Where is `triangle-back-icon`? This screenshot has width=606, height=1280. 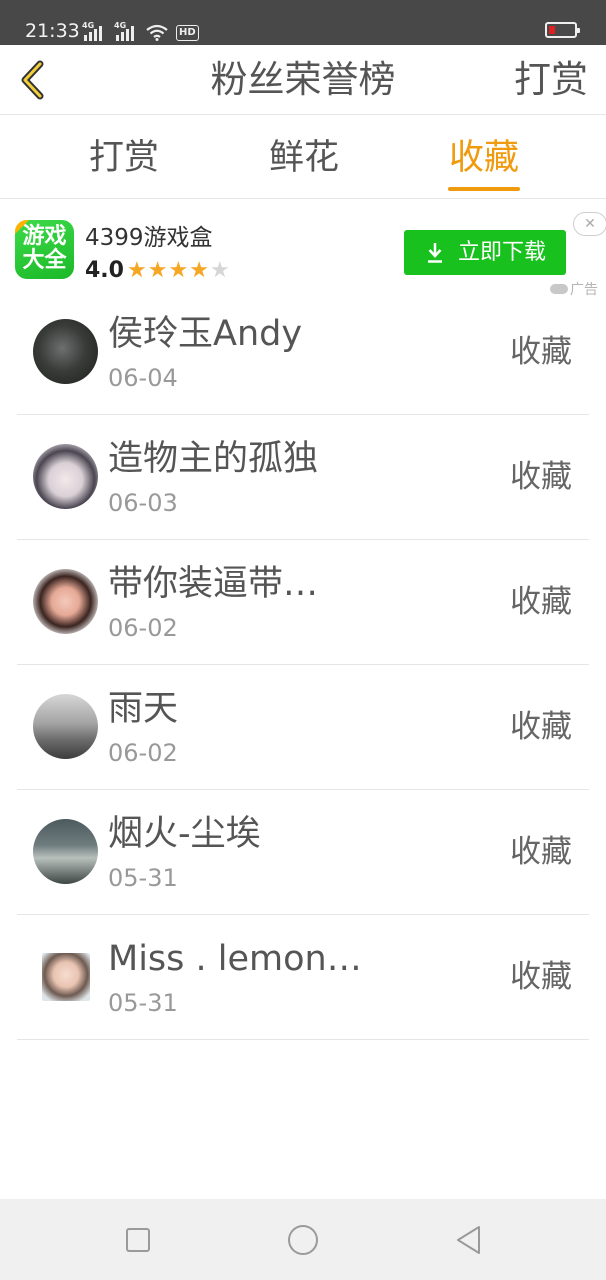
triangle-back-icon is located at coordinates (469, 1240).